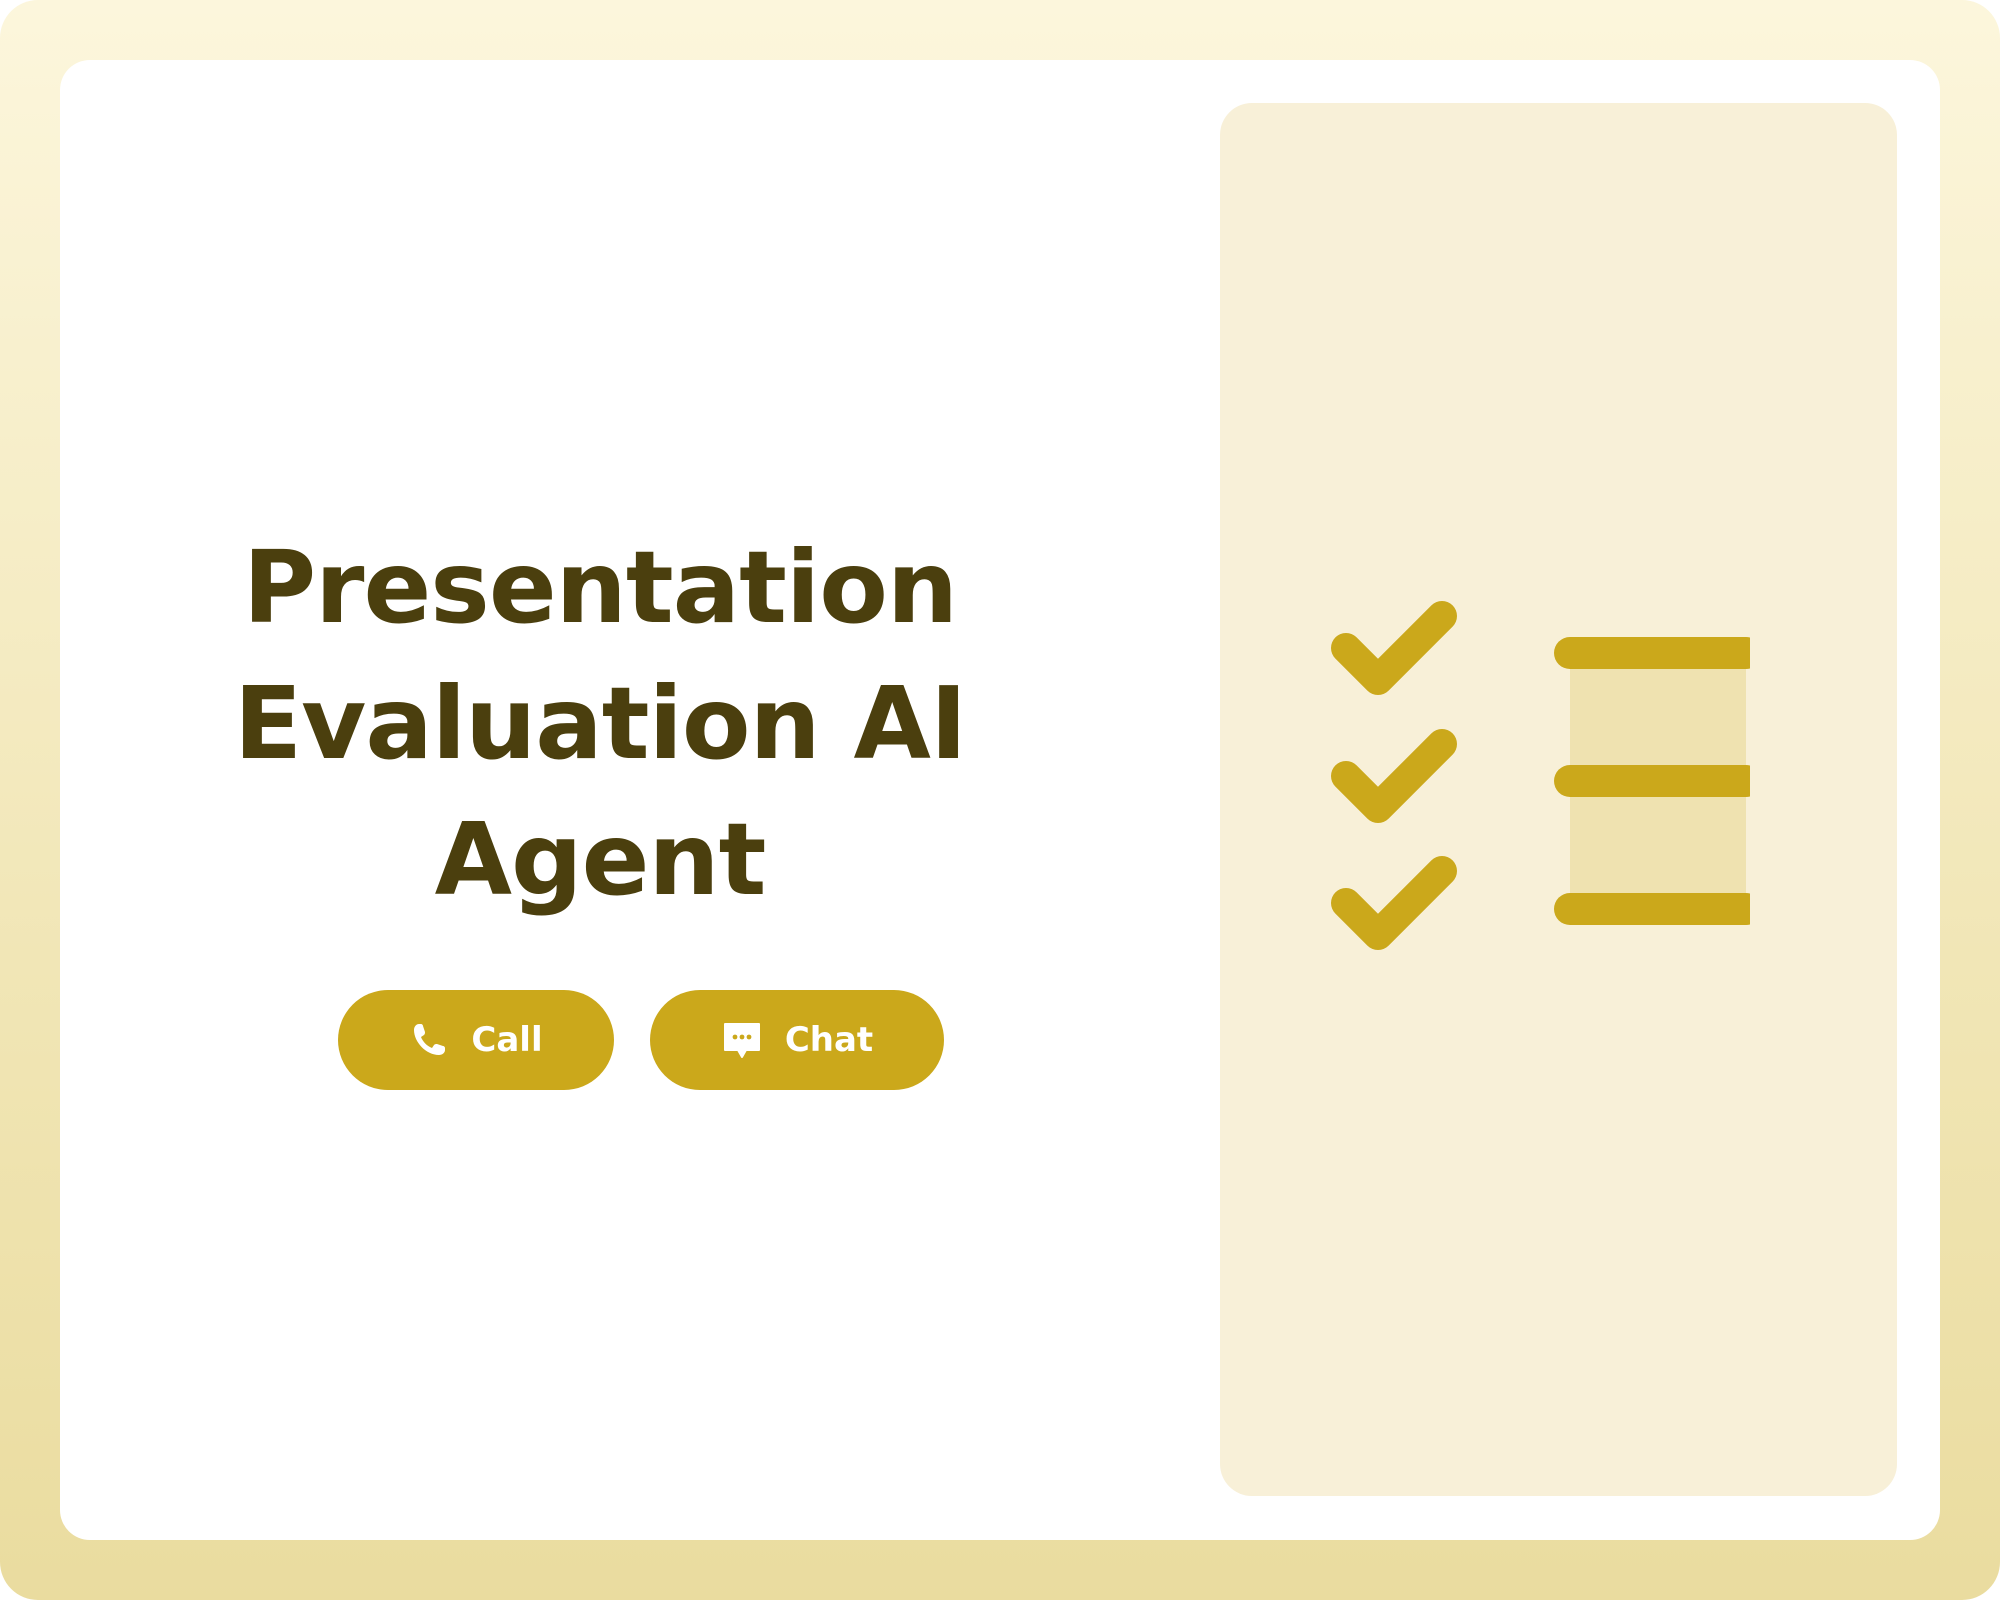  Describe the element at coordinates (507, 1040) in the screenshot. I see `call-button-label: Call` at that location.